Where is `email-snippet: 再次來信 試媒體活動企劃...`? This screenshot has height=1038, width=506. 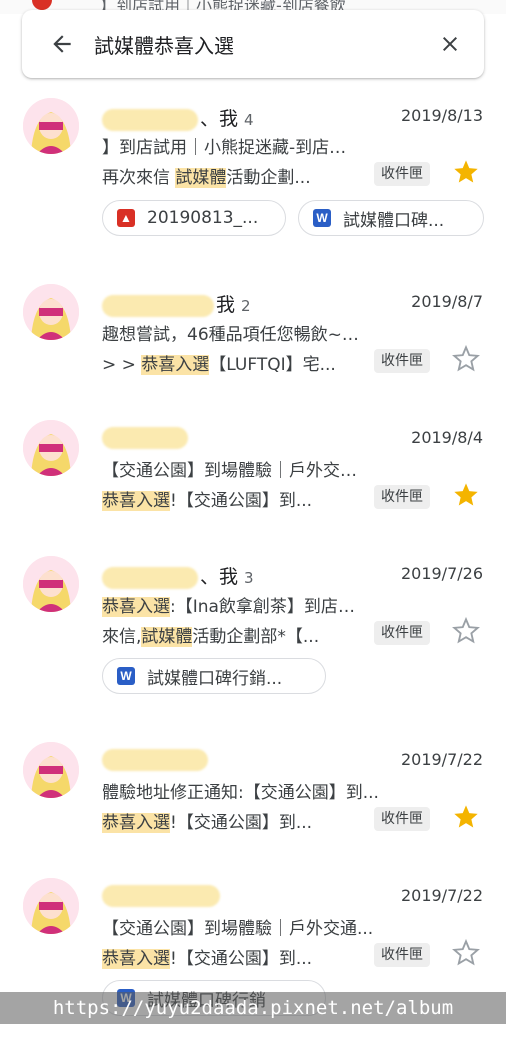 email-snippet: 再次來信 試媒體活動企劃... is located at coordinates (206, 178).